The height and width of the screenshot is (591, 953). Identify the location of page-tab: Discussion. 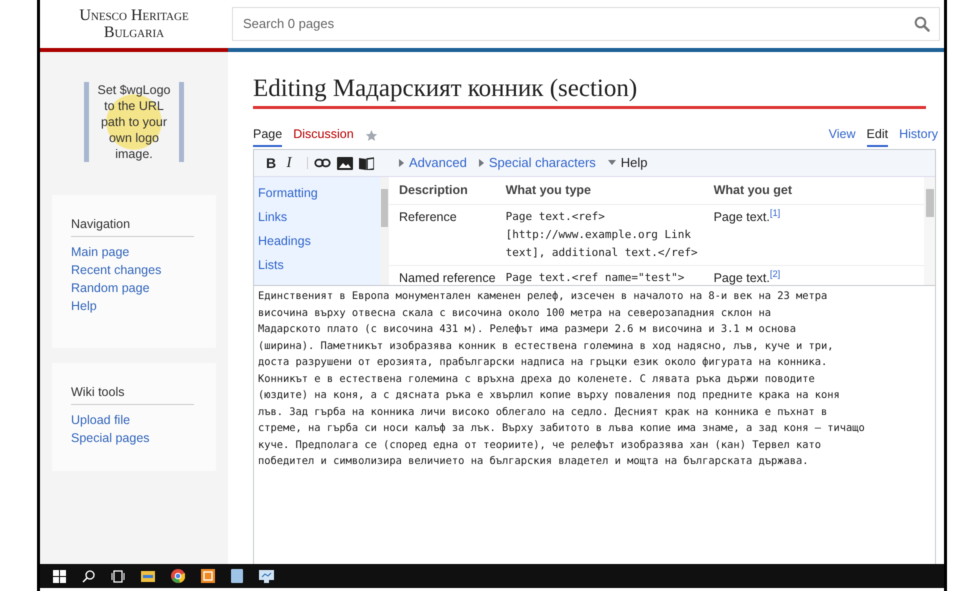
(323, 136).